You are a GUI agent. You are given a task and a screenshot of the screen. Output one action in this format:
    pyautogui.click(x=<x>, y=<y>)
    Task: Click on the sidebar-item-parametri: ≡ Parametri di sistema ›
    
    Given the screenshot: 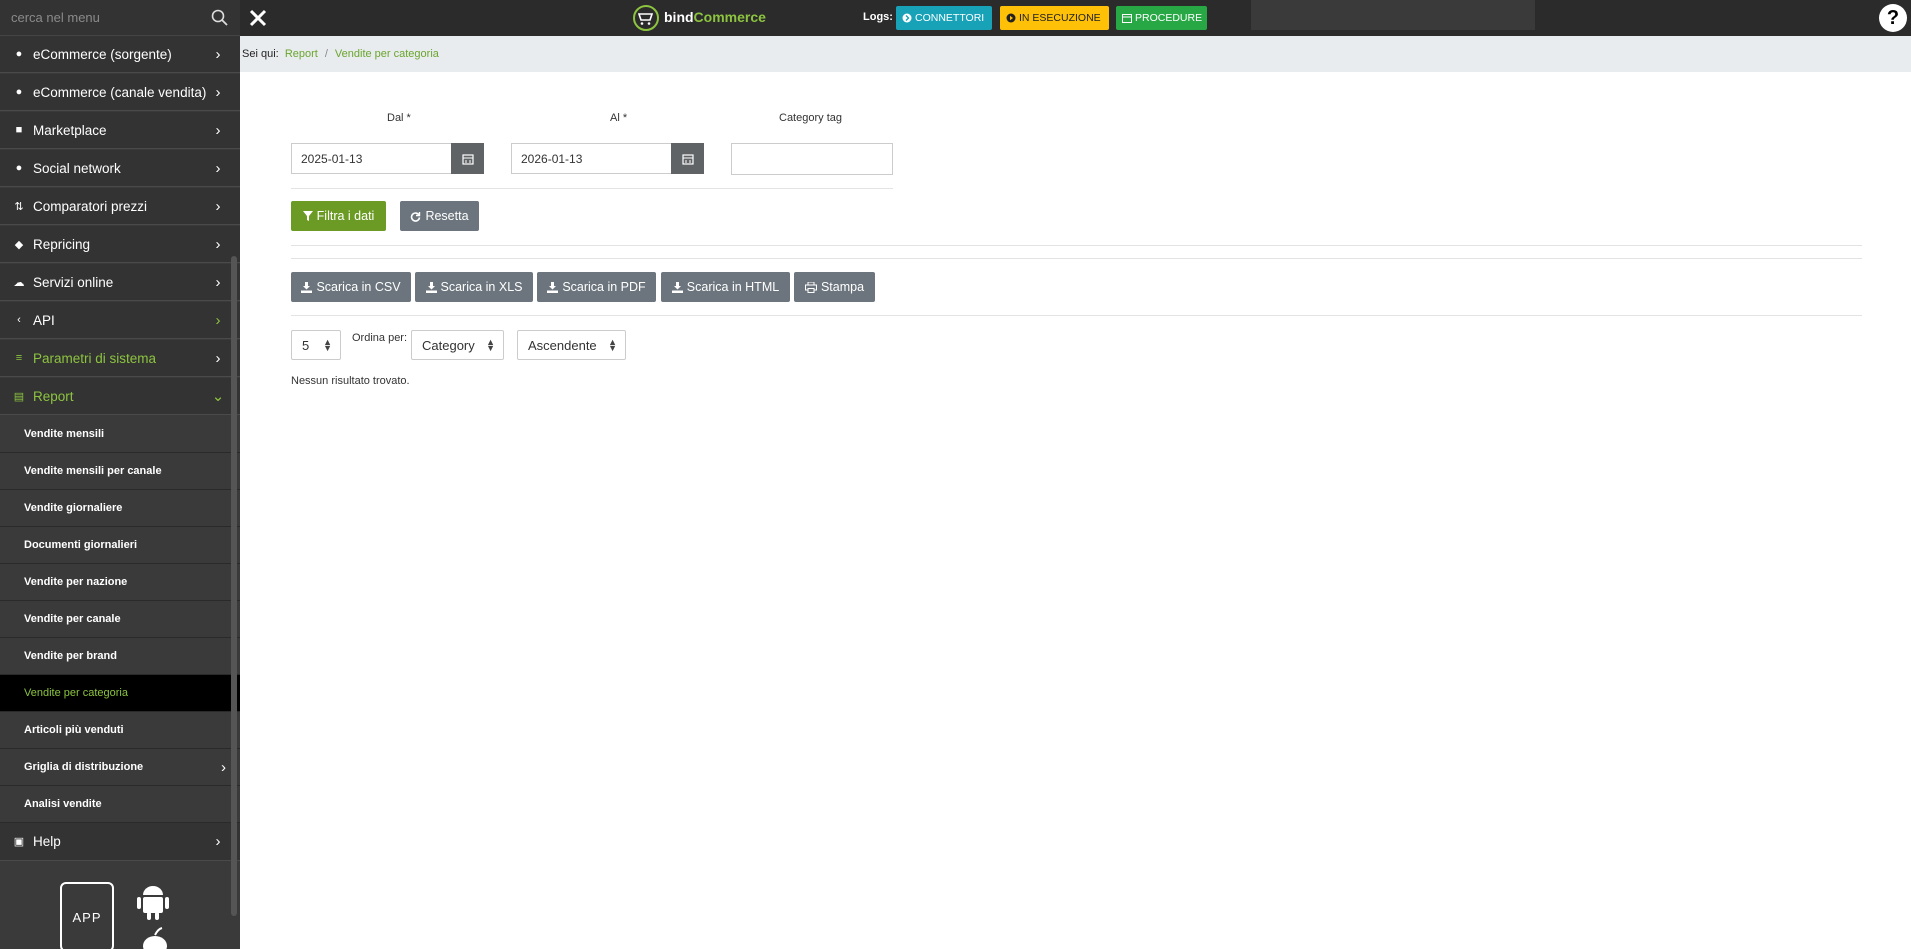 What is the action you would take?
    pyautogui.click(x=120, y=358)
    